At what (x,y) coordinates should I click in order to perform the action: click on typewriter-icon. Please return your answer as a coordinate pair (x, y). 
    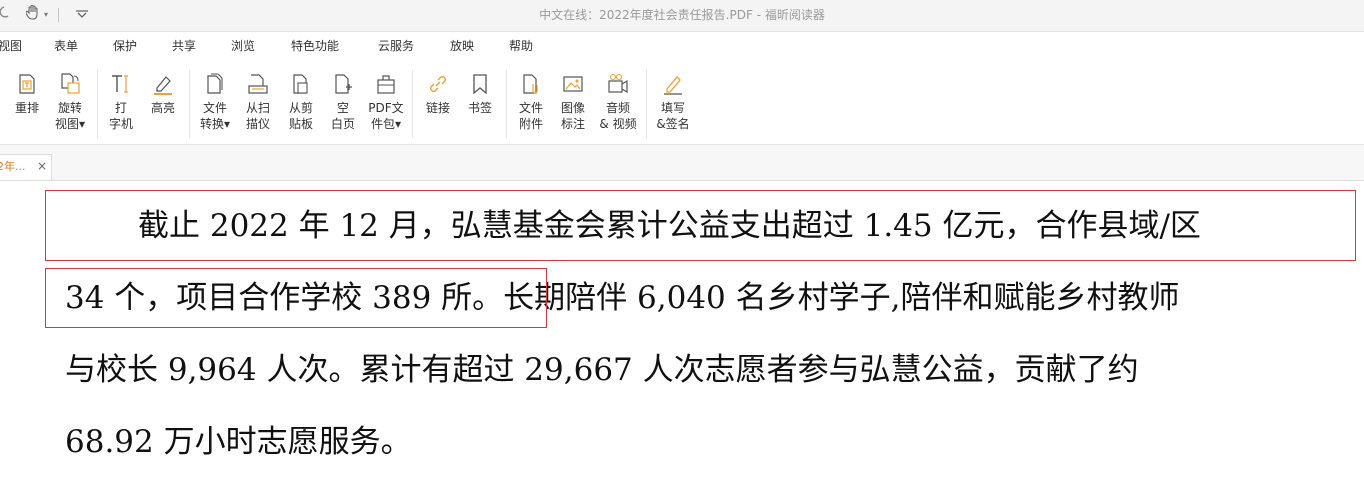
    Looking at the image, I should click on (120, 84).